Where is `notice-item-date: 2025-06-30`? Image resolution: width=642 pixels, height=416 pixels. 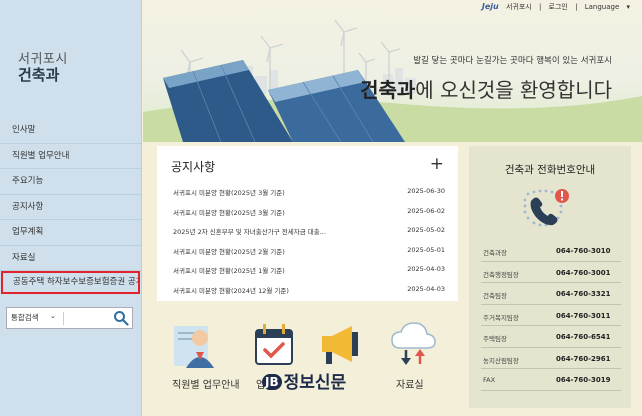 notice-item-date: 2025-06-30 is located at coordinates (426, 191).